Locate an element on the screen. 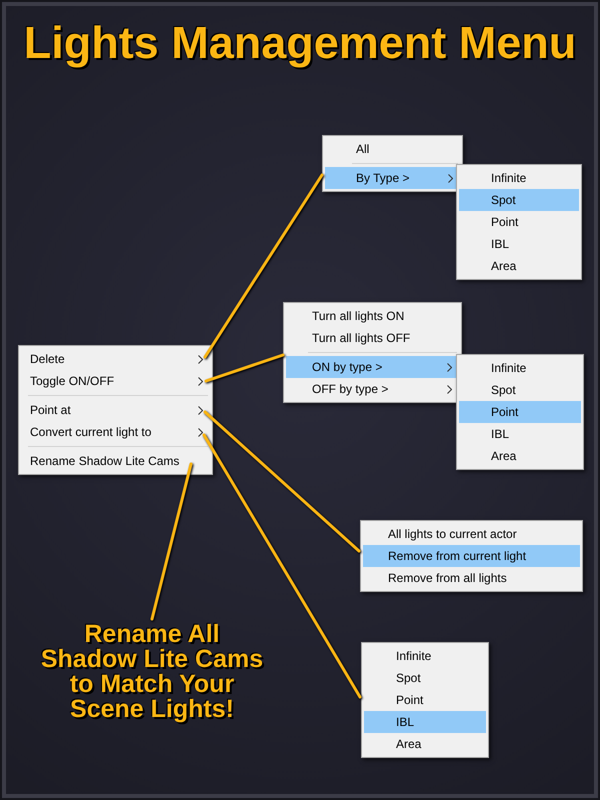  menu-item: Turn all lights ON is located at coordinates (372, 316).